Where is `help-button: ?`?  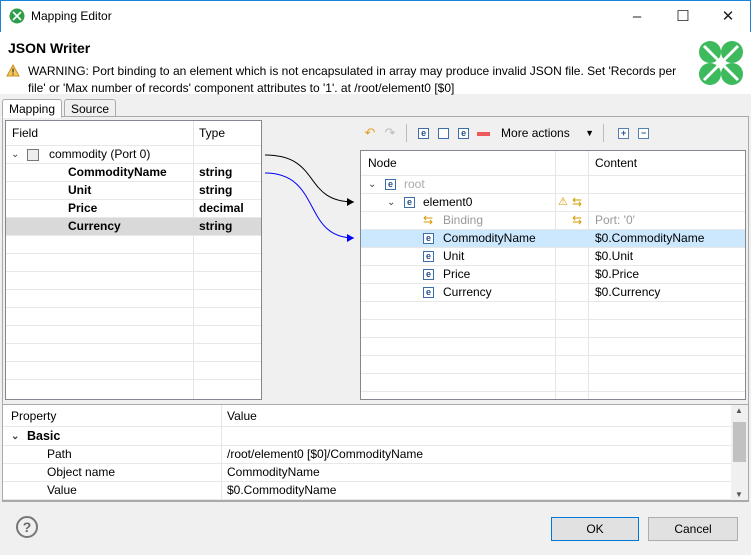
help-button: ? is located at coordinates (27, 527).